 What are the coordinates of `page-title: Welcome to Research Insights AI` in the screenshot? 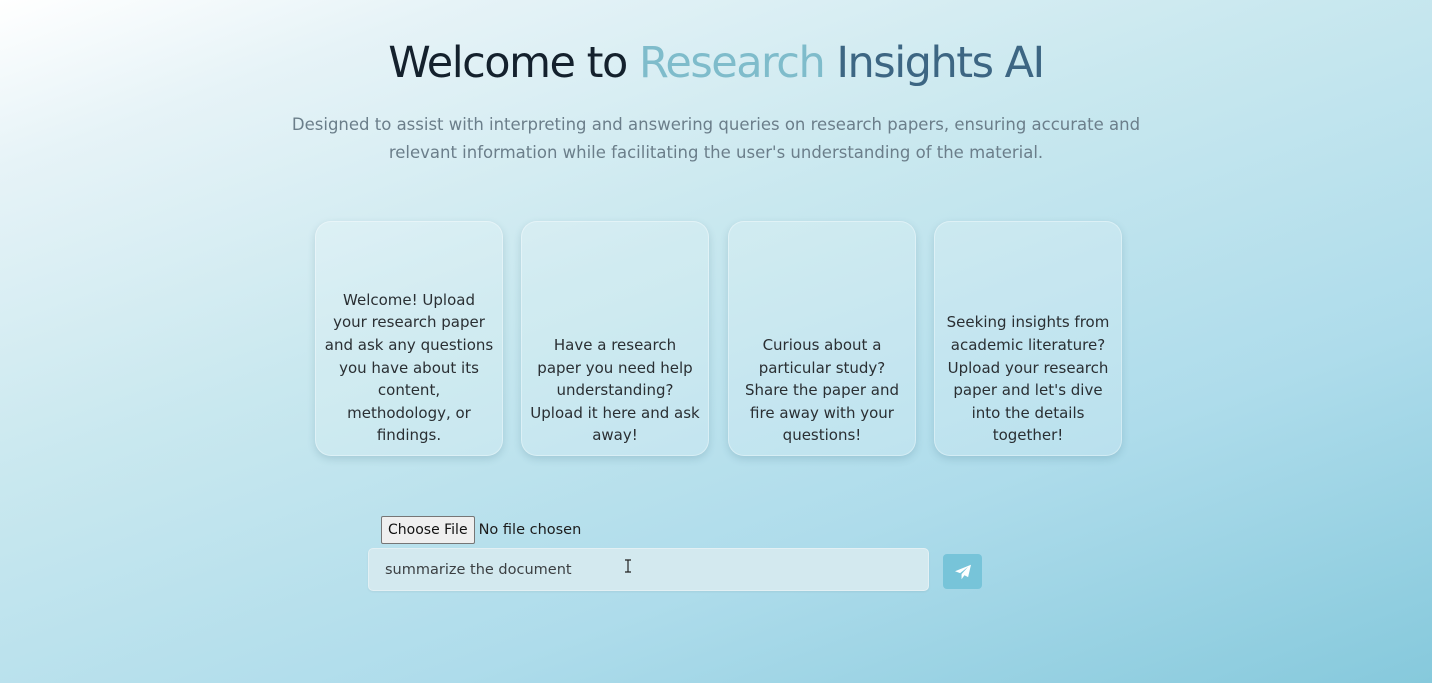 It's located at (716, 63).